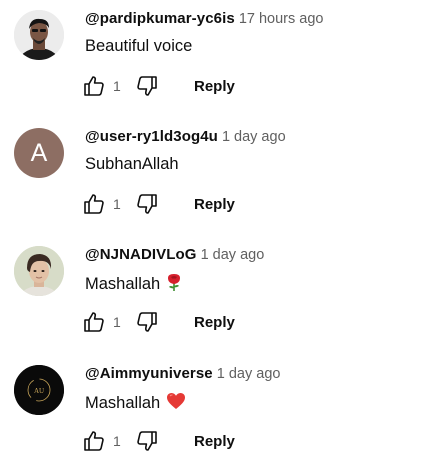  Describe the element at coordinates (281, 19) in the screenshot. I see `comment-time: 17 hours ago` at that location.